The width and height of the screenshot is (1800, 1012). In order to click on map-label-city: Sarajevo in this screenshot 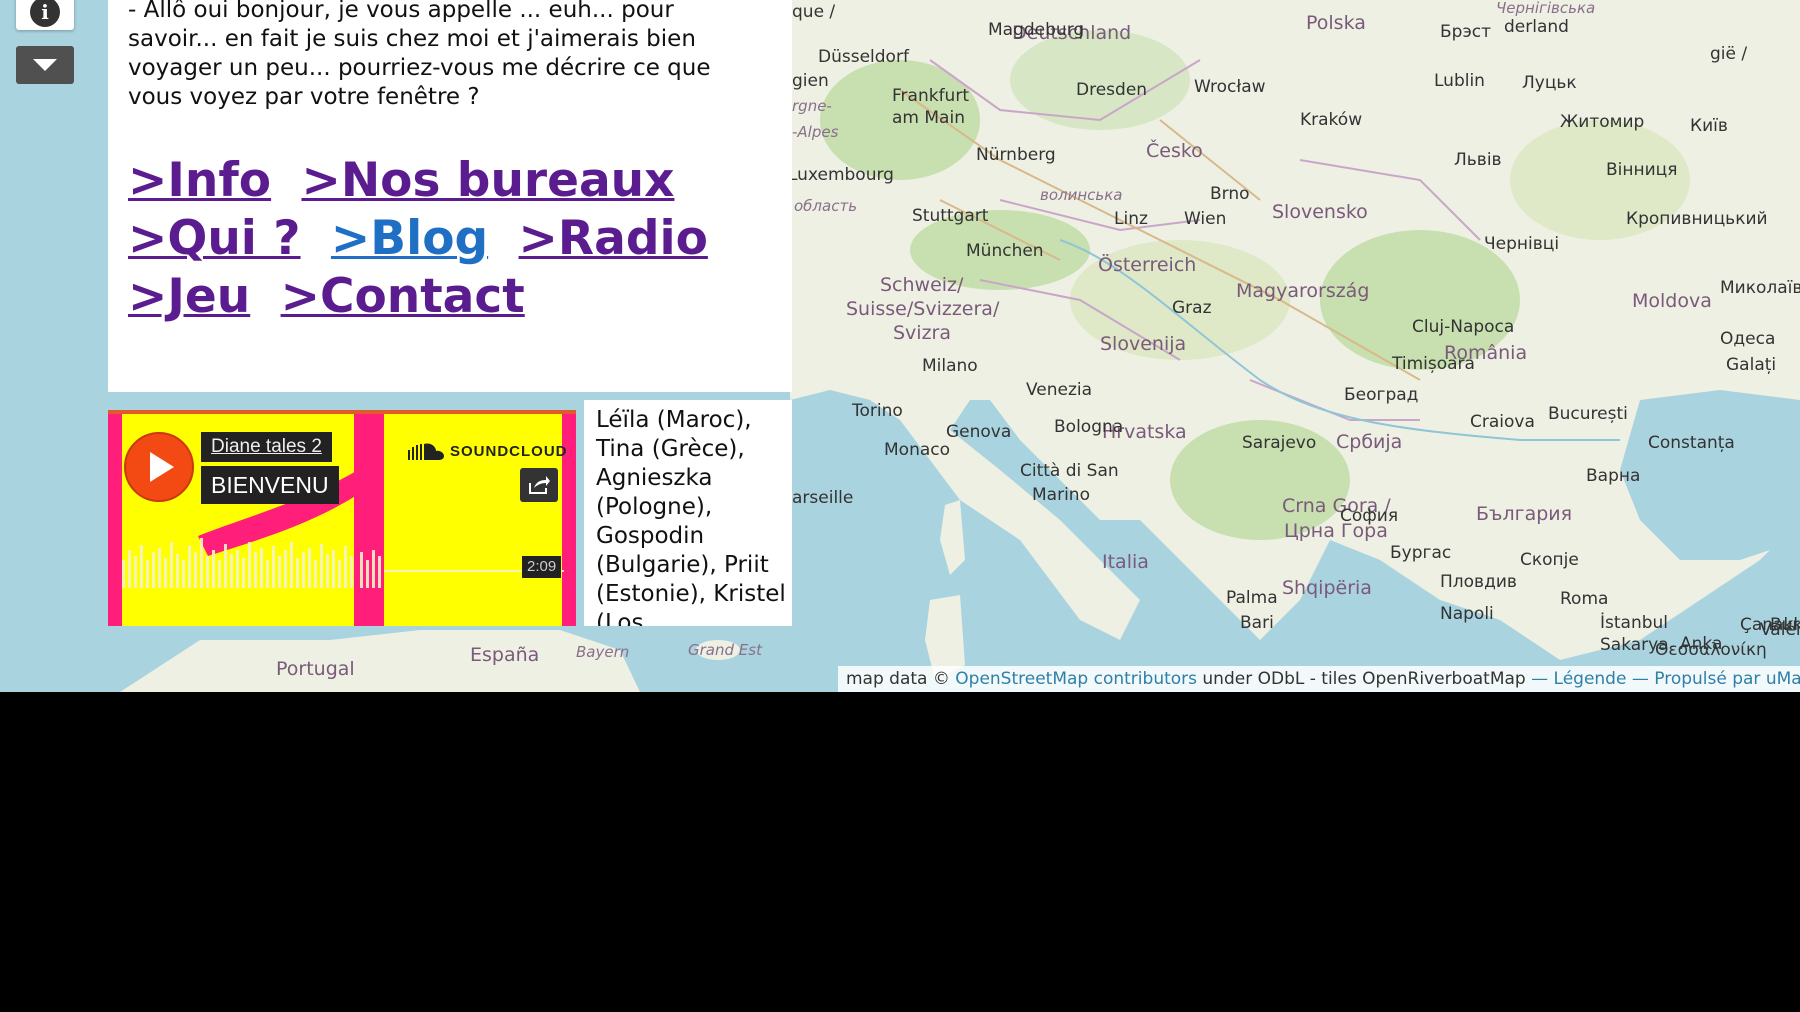, I will do `click(1279, 443)`.